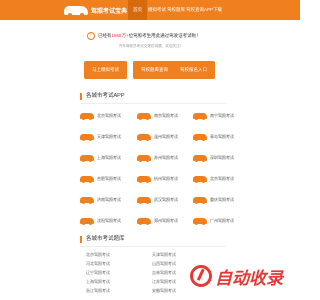 This screenshot has height=300, width=320. I want to click on section-title-bank: 各城市考试题库, so click(102, 239).